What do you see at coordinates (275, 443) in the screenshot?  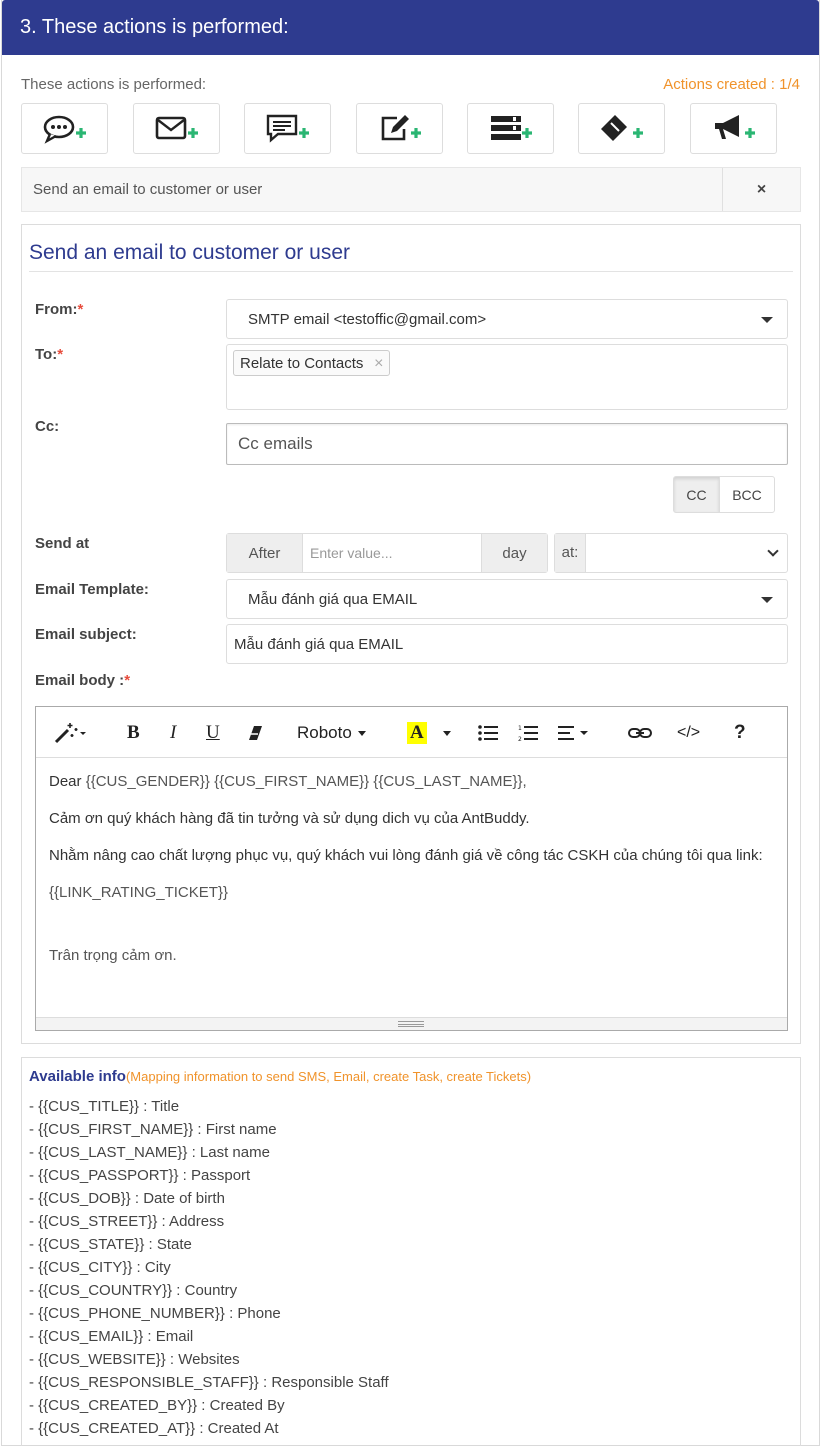 I see `cc-placeholder: Cc emails` at bounding box center [275, 443].